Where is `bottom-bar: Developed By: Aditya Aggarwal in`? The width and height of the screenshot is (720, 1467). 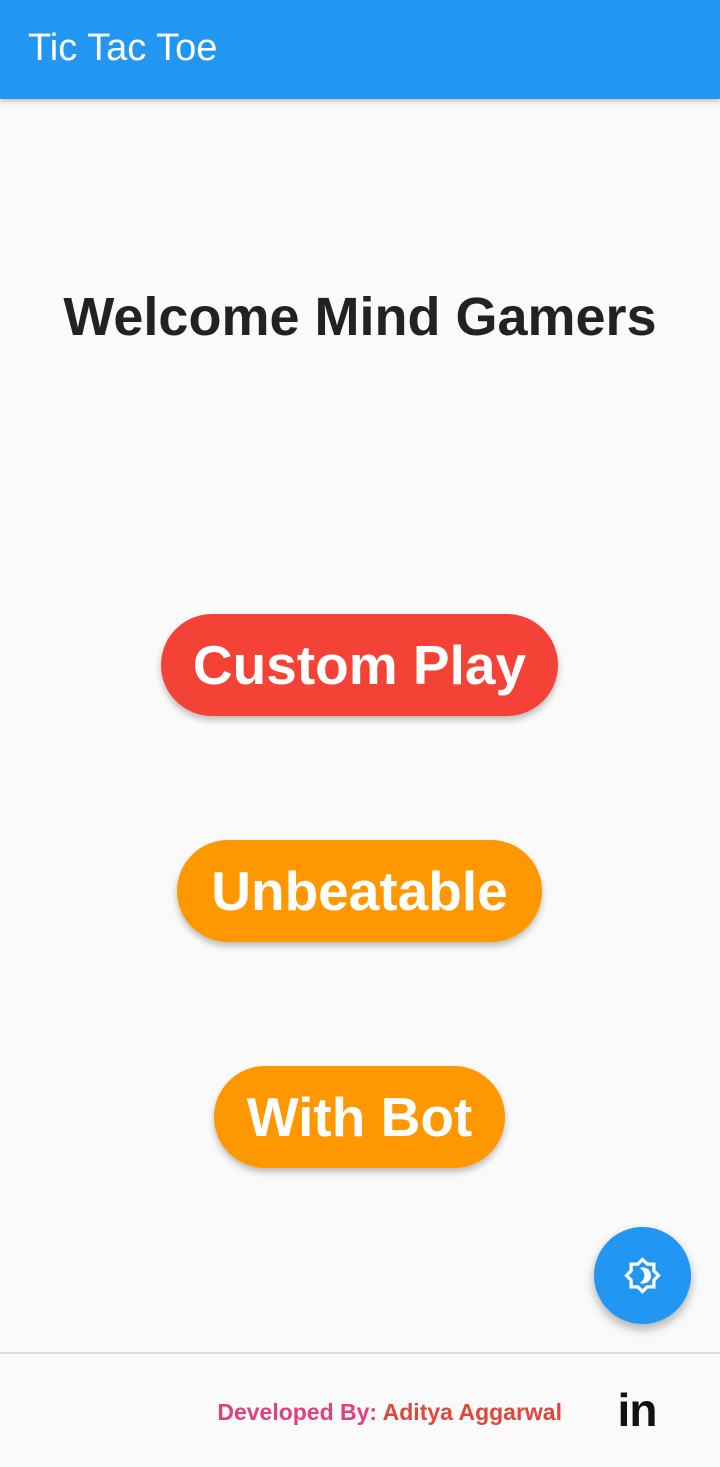
bottom-bar: Developed By: Aditya Aggarwal in is located at coordinates (360, 1409).